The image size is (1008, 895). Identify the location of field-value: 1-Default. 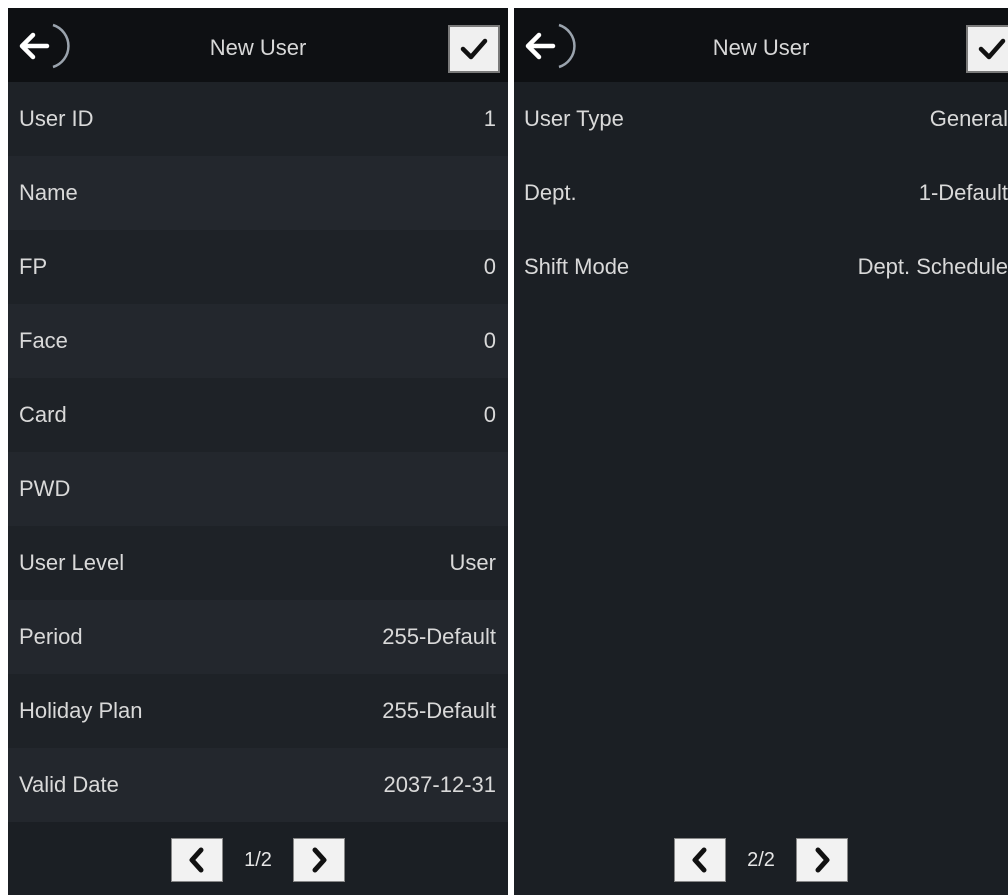
(963, 192).